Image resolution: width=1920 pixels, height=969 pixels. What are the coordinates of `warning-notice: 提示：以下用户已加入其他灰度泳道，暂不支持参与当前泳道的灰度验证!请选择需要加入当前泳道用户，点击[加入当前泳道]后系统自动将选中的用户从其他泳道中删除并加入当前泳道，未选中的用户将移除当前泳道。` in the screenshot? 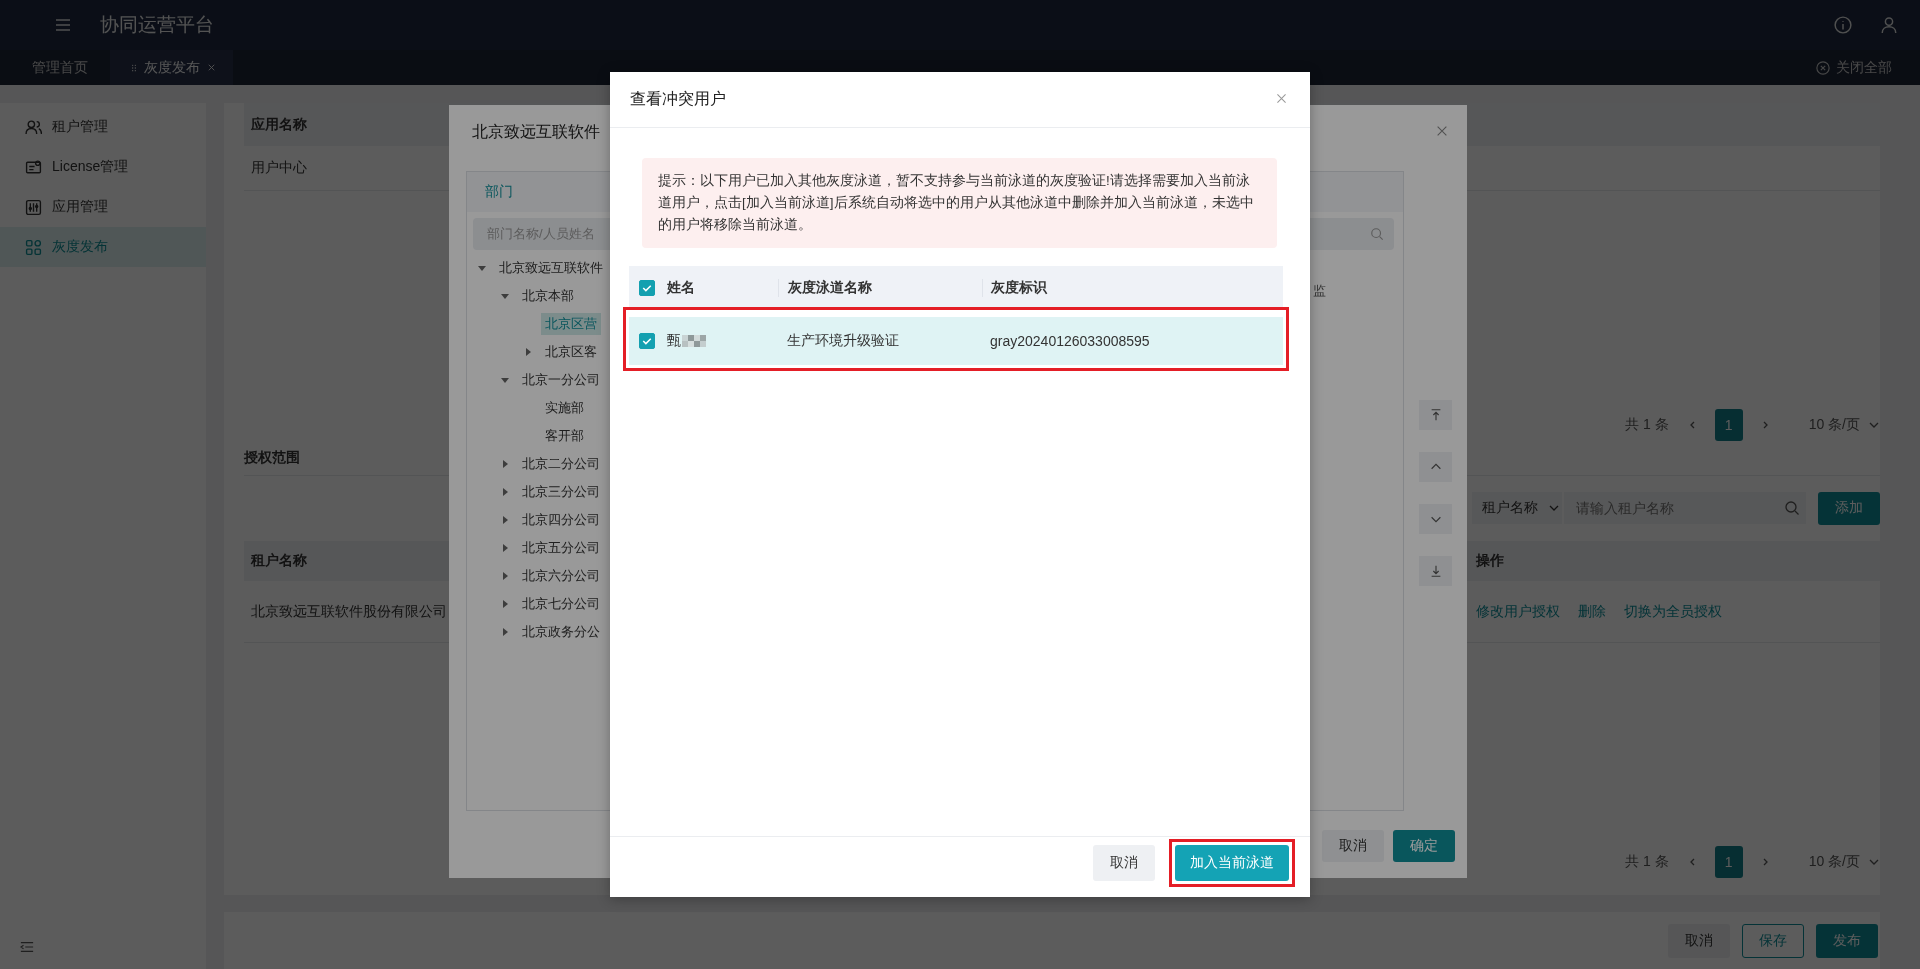 It's located at (959, 203).